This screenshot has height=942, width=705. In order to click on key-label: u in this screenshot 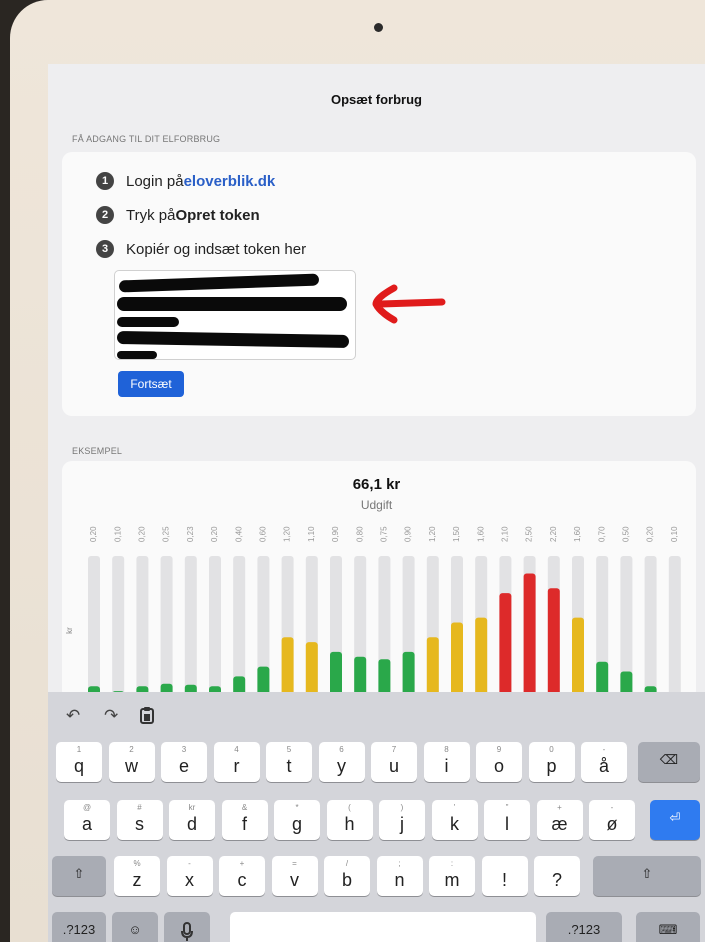, I will do `click(393, 766)`.